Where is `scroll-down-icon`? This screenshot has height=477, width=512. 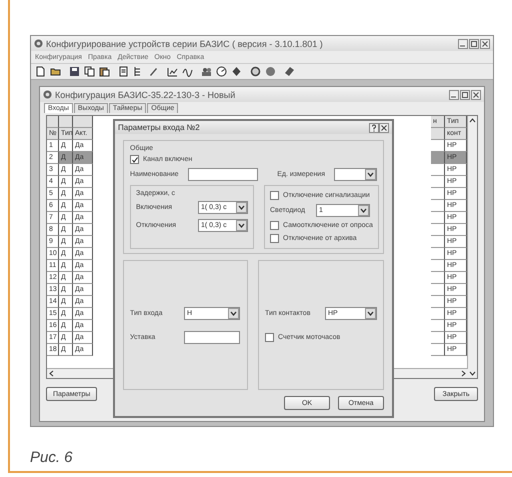 scroll-down-icon is located at coordinates (472, 373).